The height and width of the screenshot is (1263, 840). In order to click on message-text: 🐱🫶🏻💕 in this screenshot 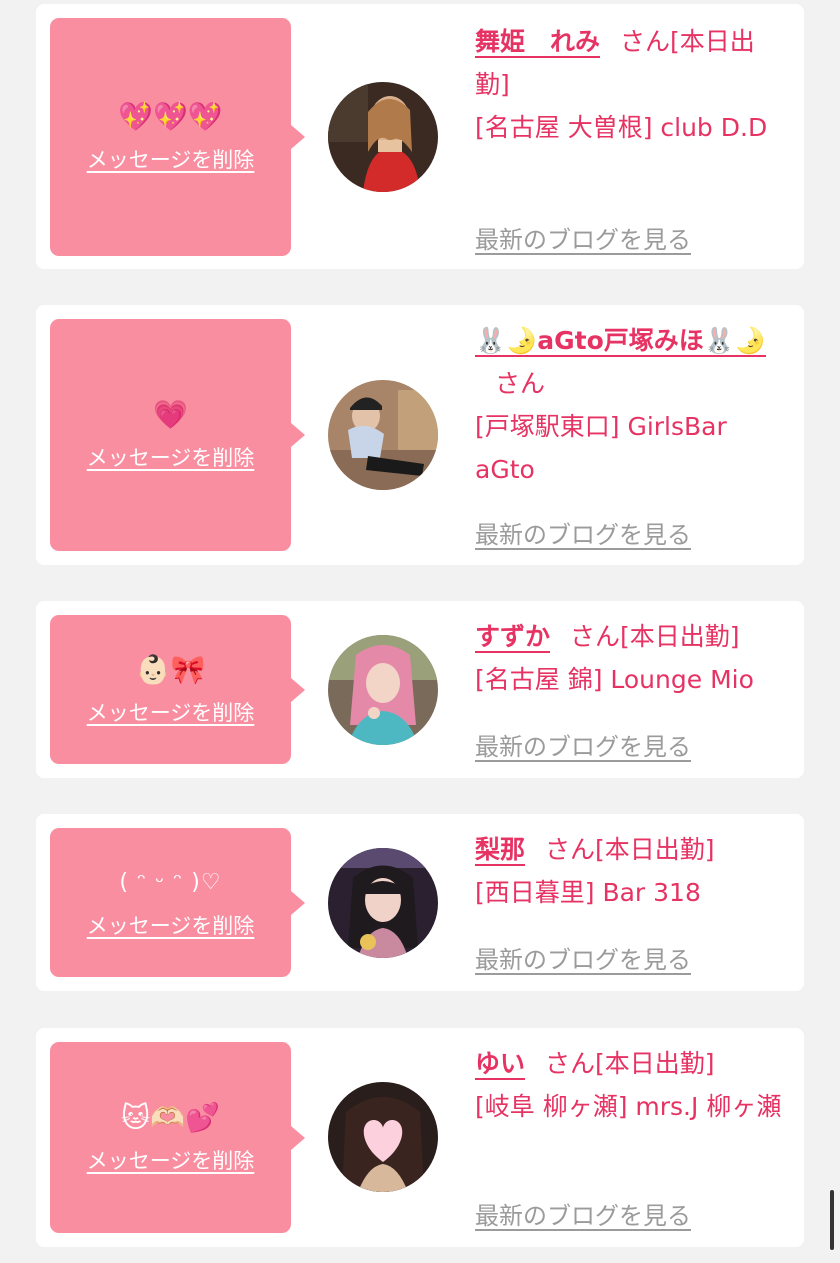, I will do `click(170, 1117)`.